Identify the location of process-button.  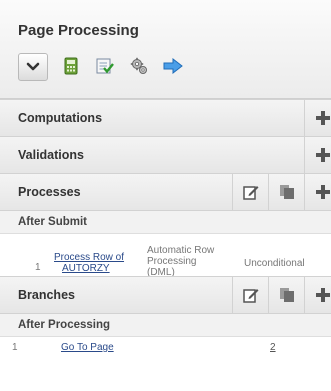
(139, 66).